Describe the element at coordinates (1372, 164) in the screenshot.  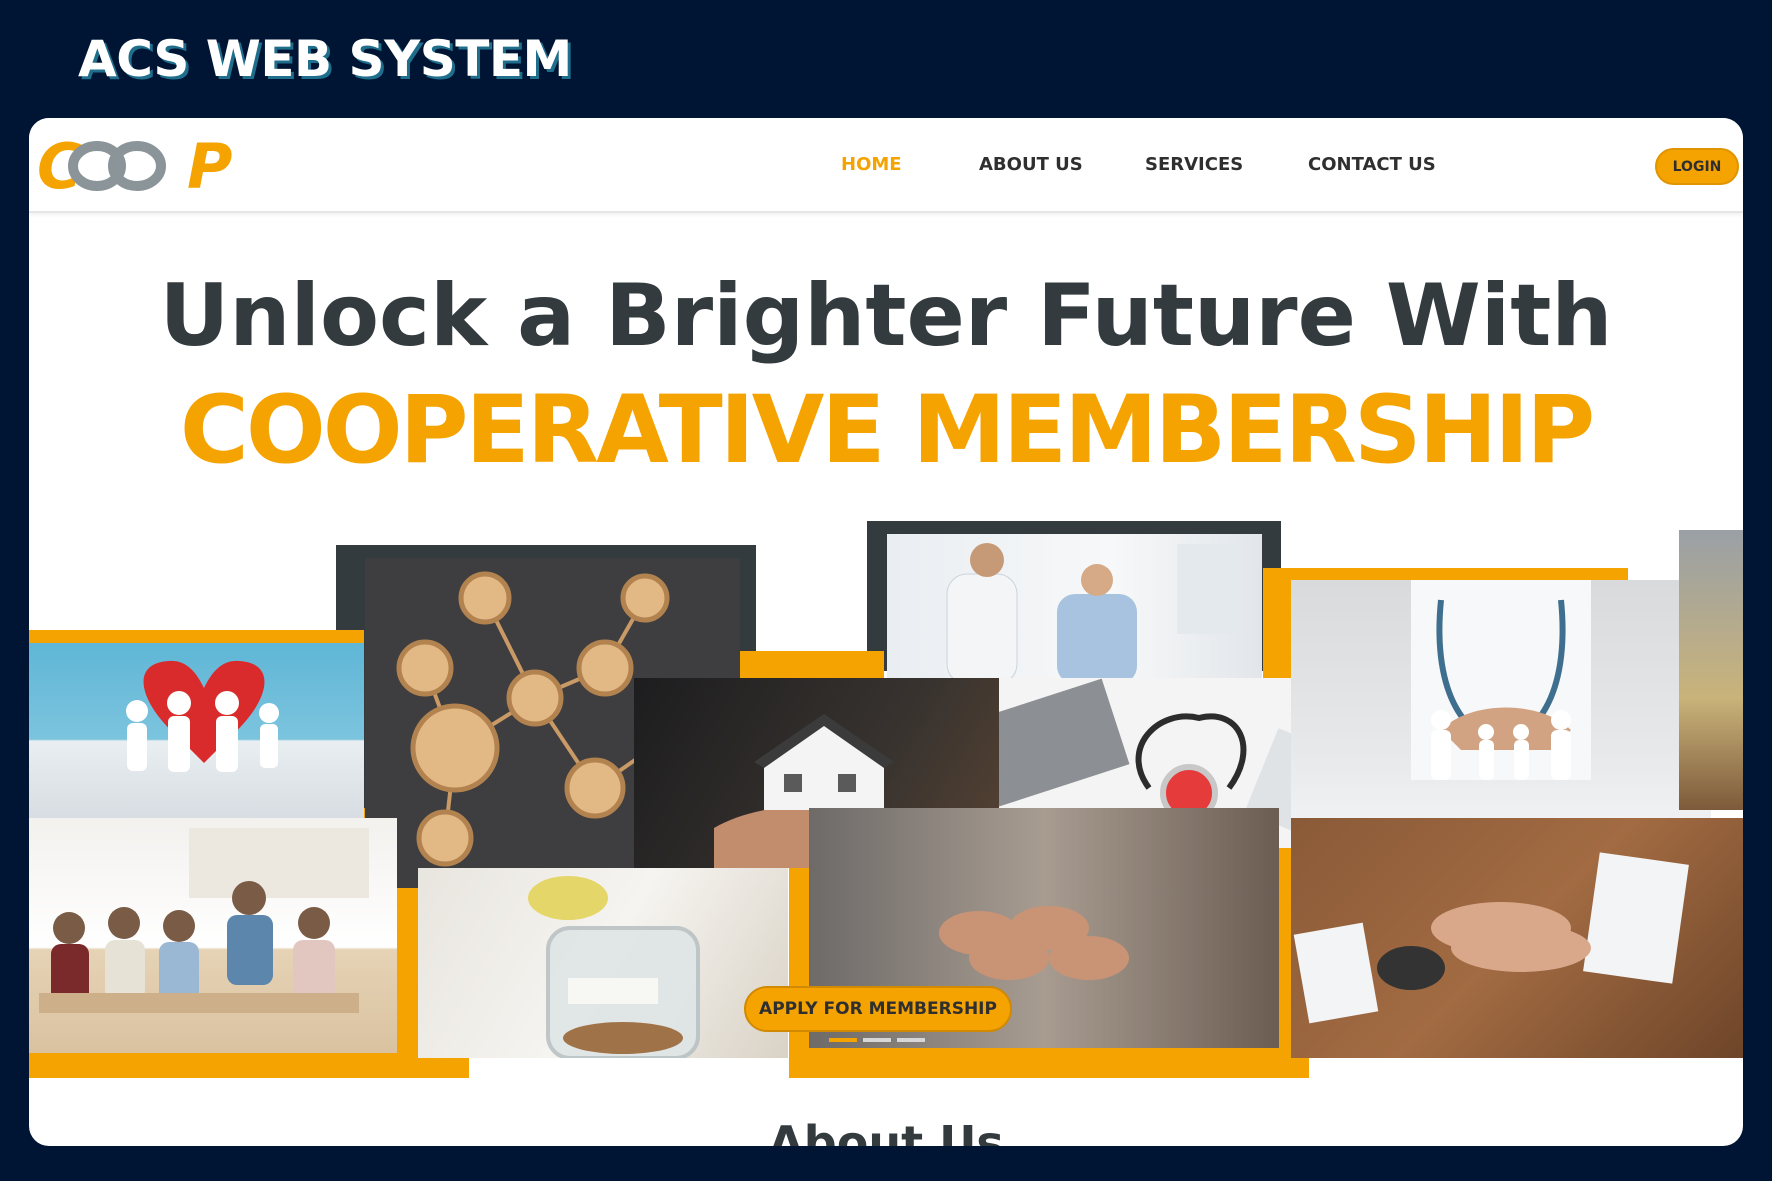
I see `nav-contact-us: CONTACT US` at that location.